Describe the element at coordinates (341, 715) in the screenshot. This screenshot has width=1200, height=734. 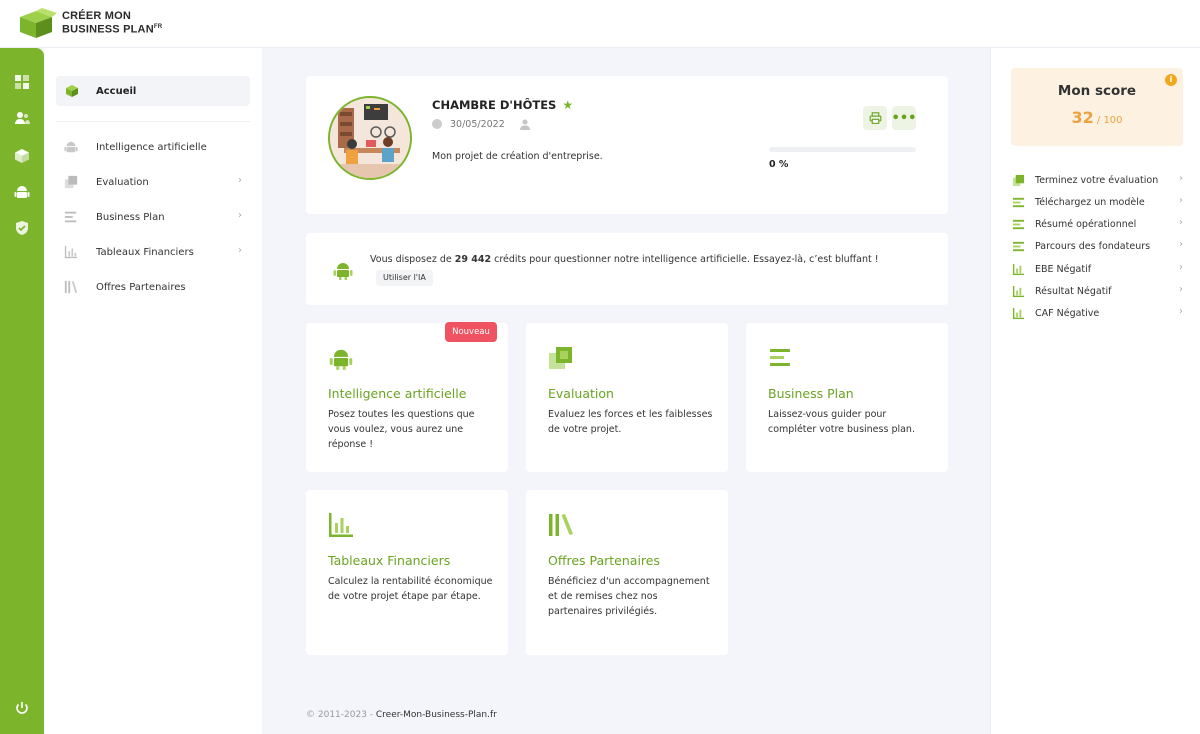
I see `footer-copyright: © 2011-2023 -` at that location.